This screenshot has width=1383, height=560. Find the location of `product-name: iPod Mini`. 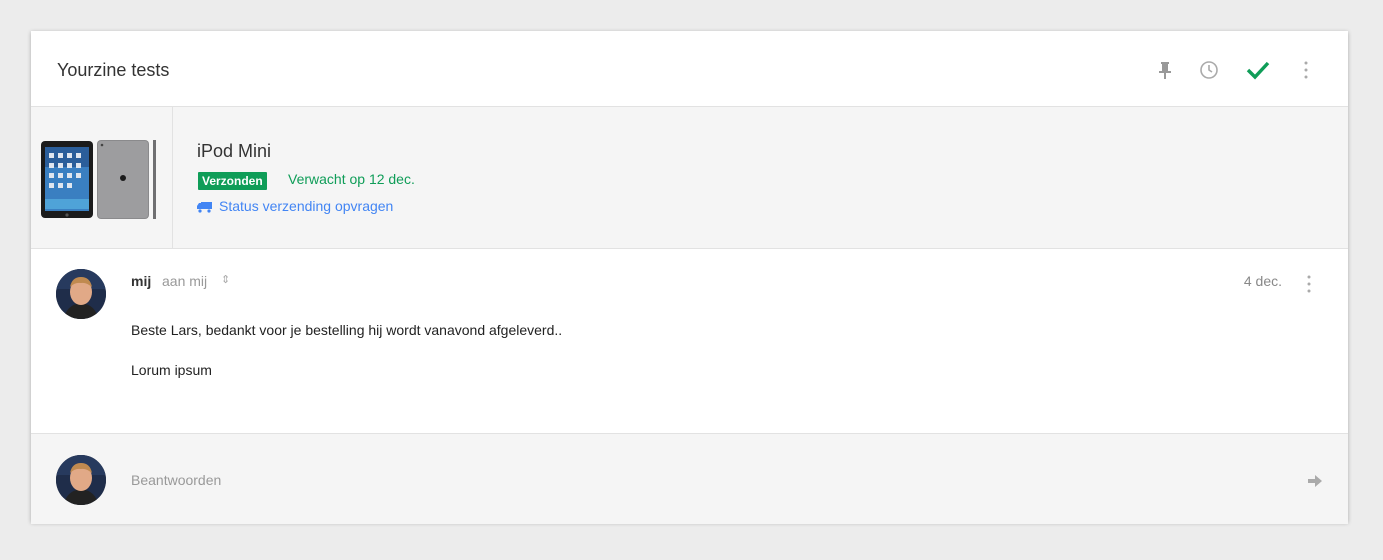

product-name: iPod Mini is located at coordinates (234, 151).